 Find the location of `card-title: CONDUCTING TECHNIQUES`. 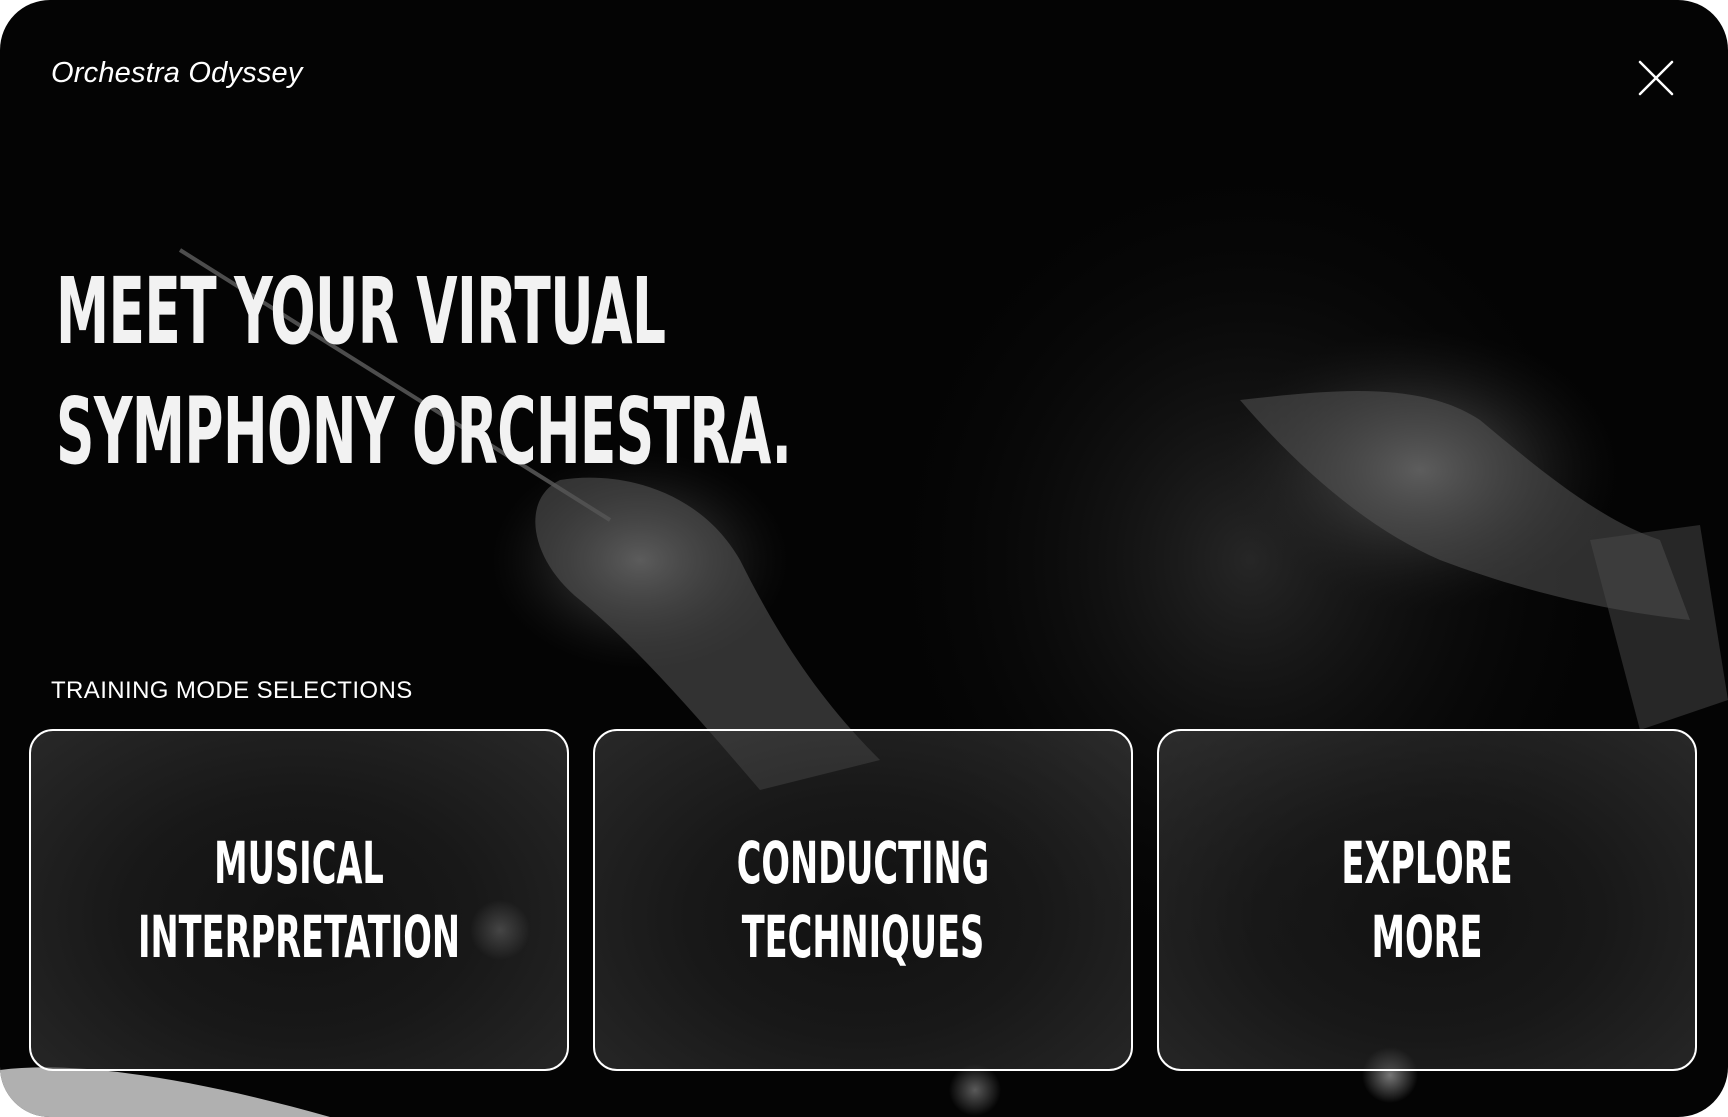

card-title: CONDUCTING TECHNIQUES is located at coordinates (863, 900).